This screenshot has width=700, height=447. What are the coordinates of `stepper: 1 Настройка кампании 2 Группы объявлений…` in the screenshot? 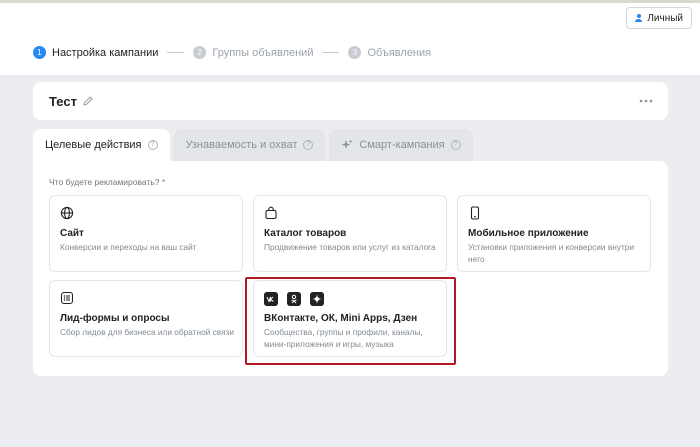 It's located at (232, 52).